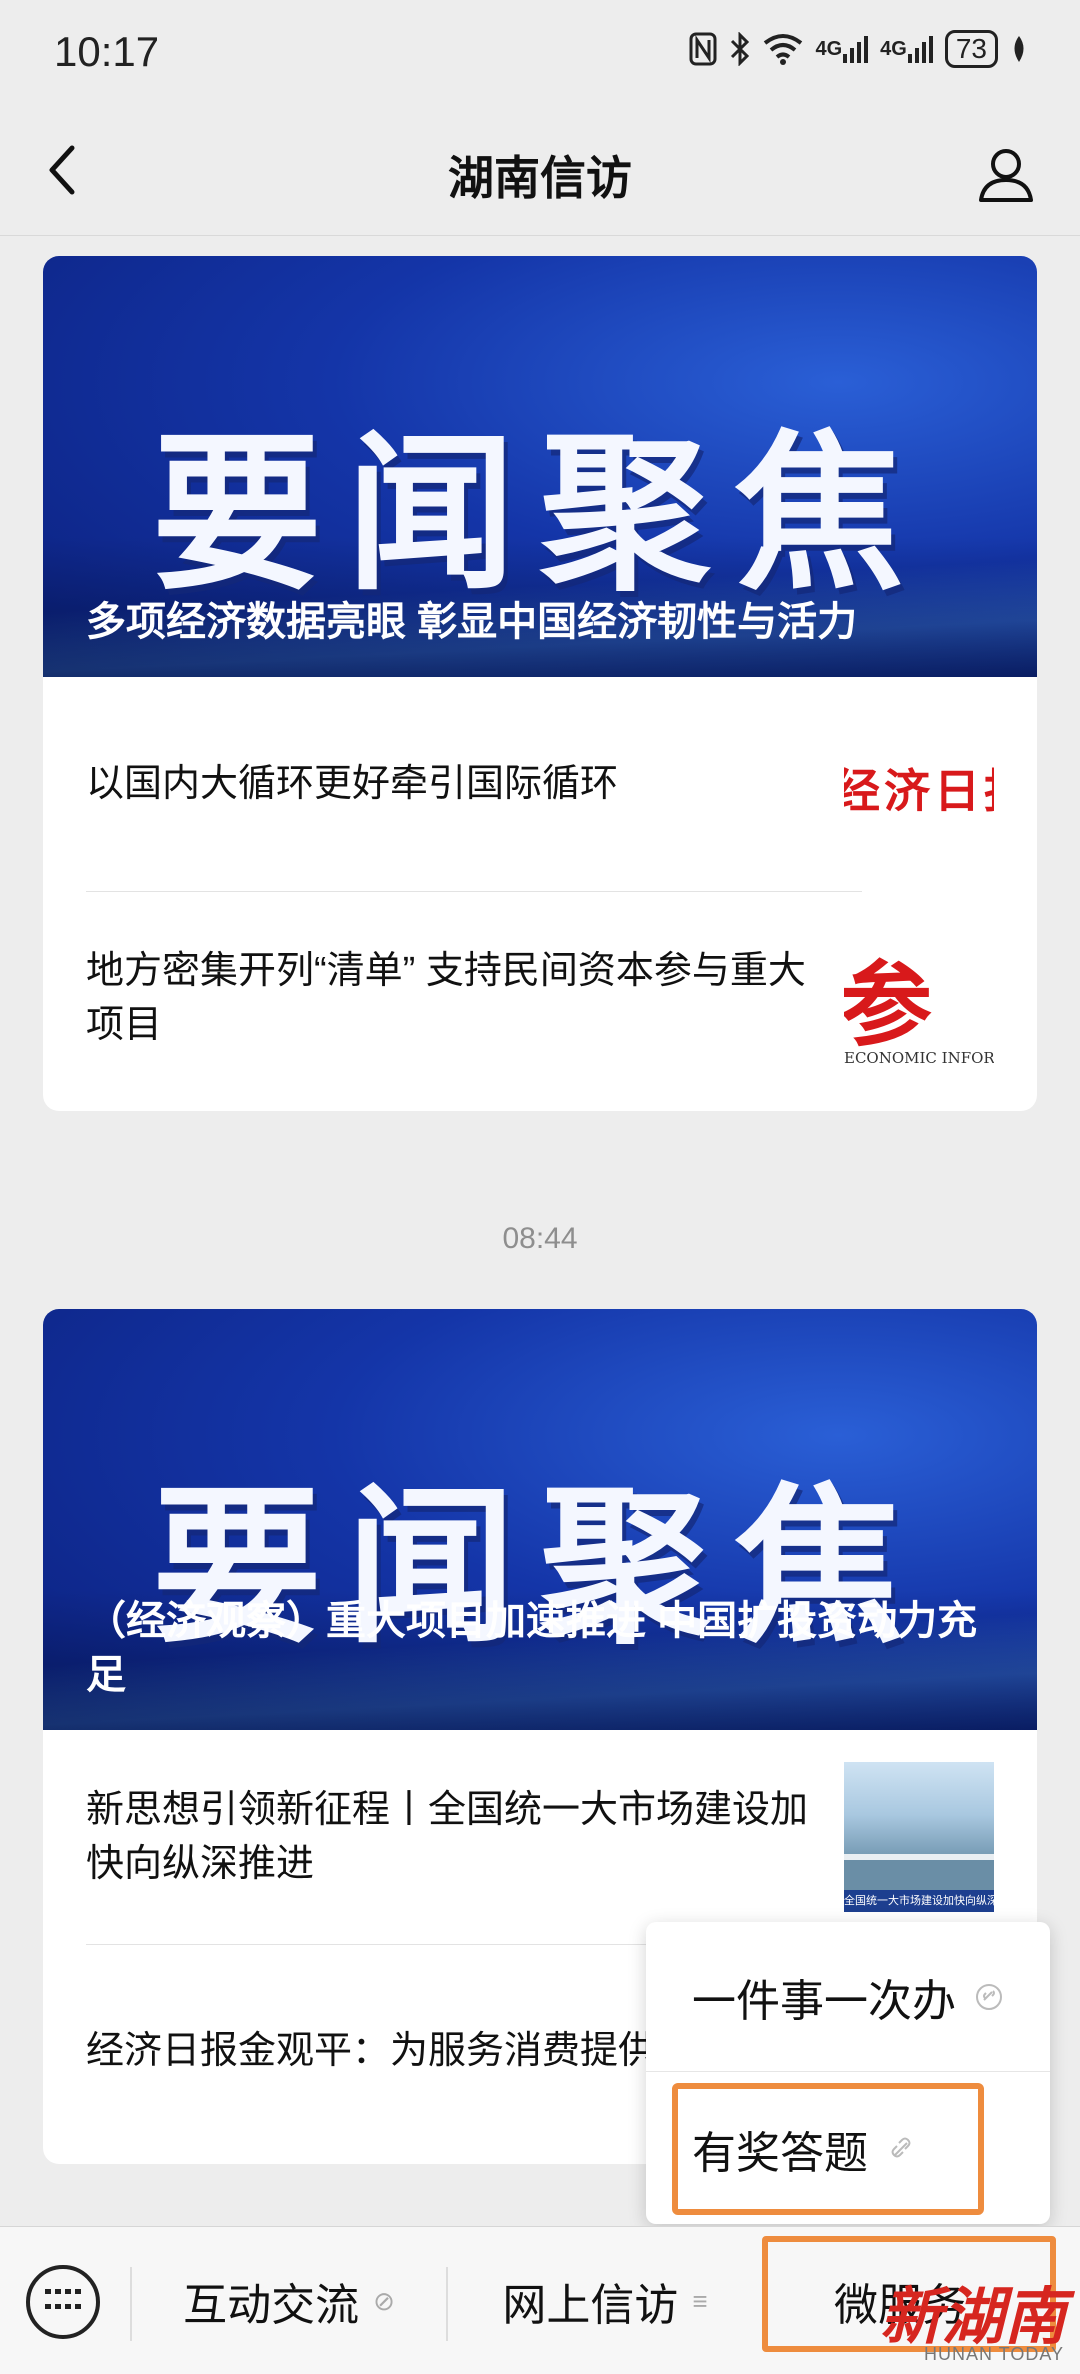 Image resolution: width=1080 pixels, height=2374 pixels. What do you see at coordinates (989, 1997) in the screenshot?
I see `link-icon` at bounding box center [989, 1997].